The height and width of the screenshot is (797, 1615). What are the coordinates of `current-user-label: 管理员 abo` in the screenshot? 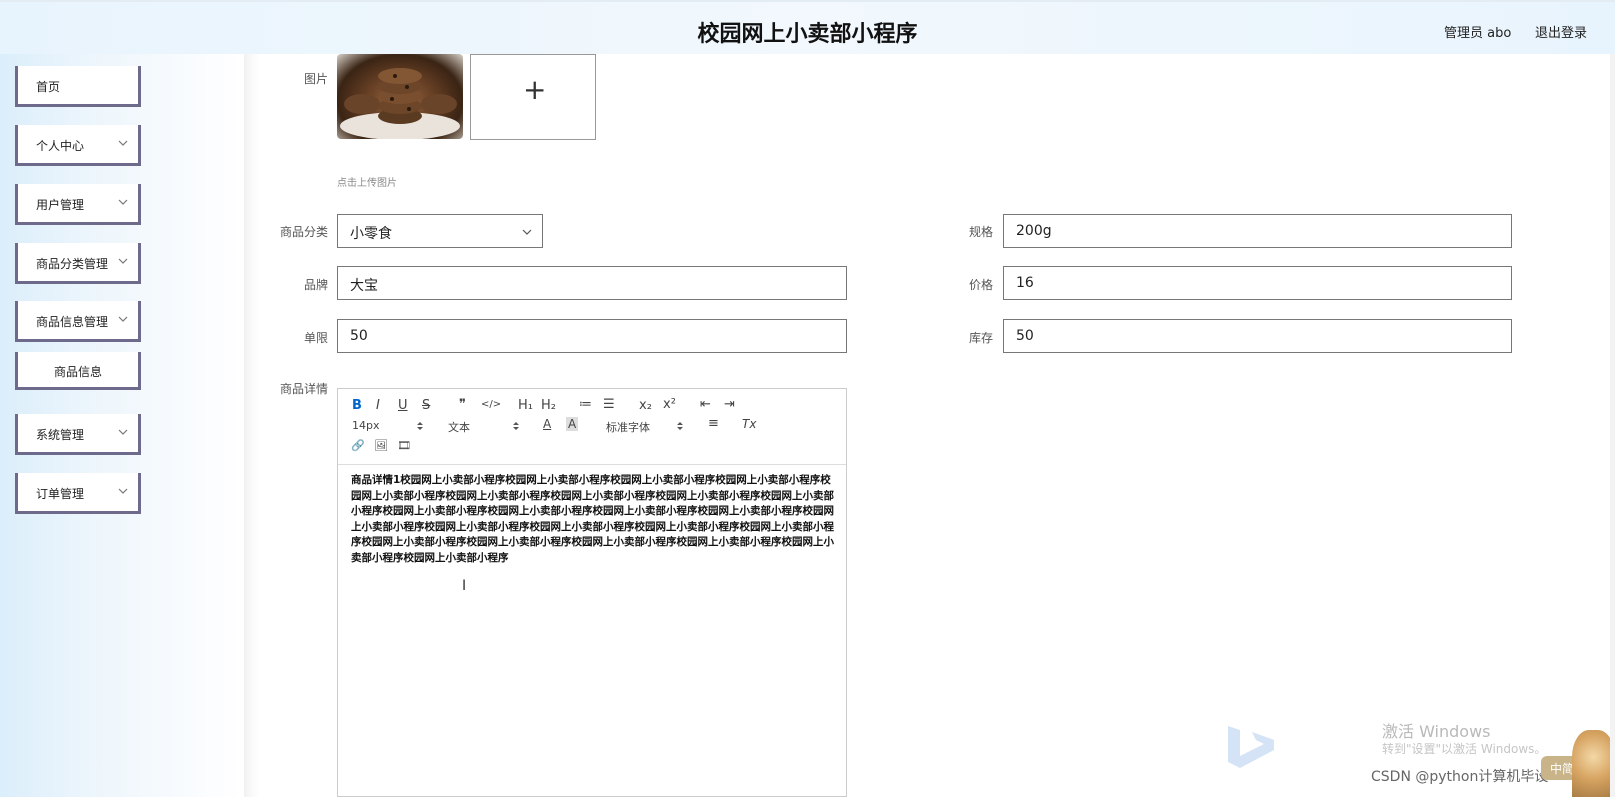 It's located at (1478, 33).